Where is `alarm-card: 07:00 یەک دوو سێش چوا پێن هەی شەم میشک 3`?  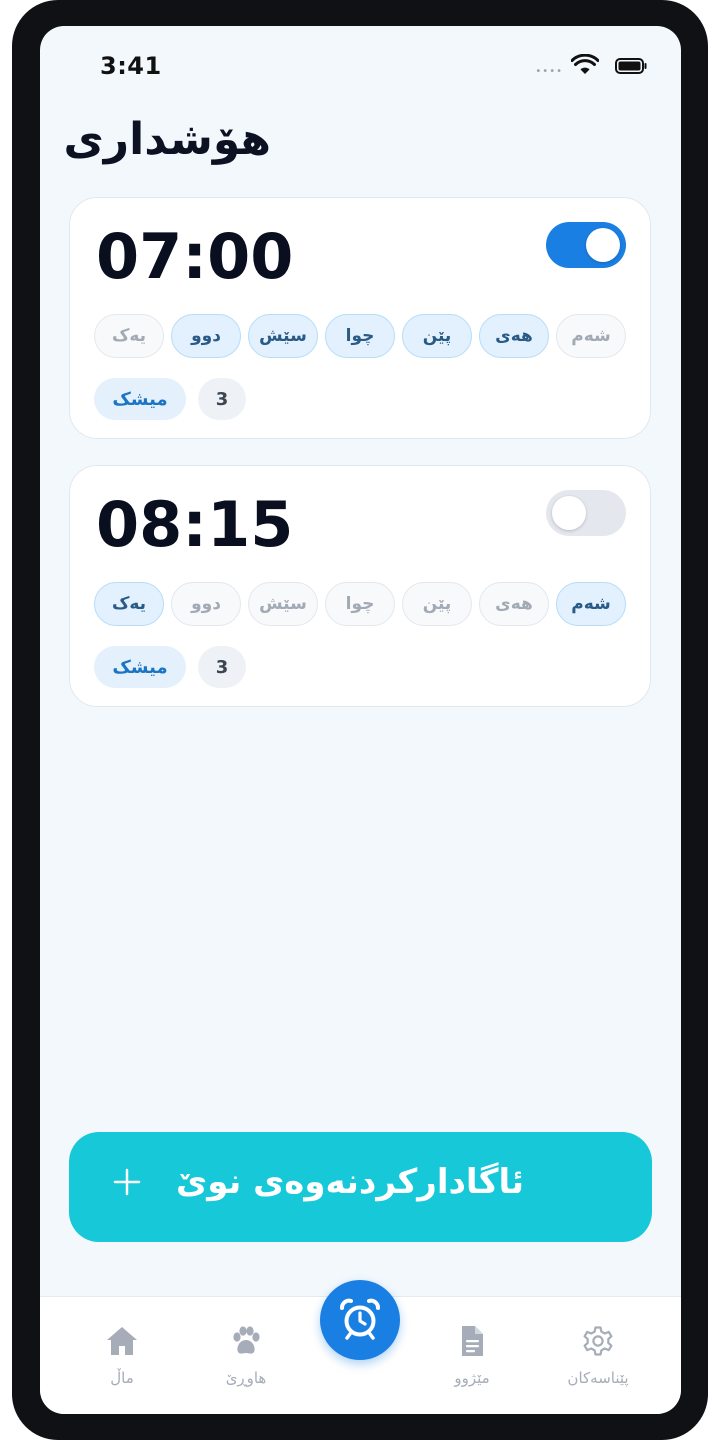 alarm-card: 07:00 یەک دوو سێش چوا پێن هەی شەم میشک 3 is located at coordinates (360, 318).